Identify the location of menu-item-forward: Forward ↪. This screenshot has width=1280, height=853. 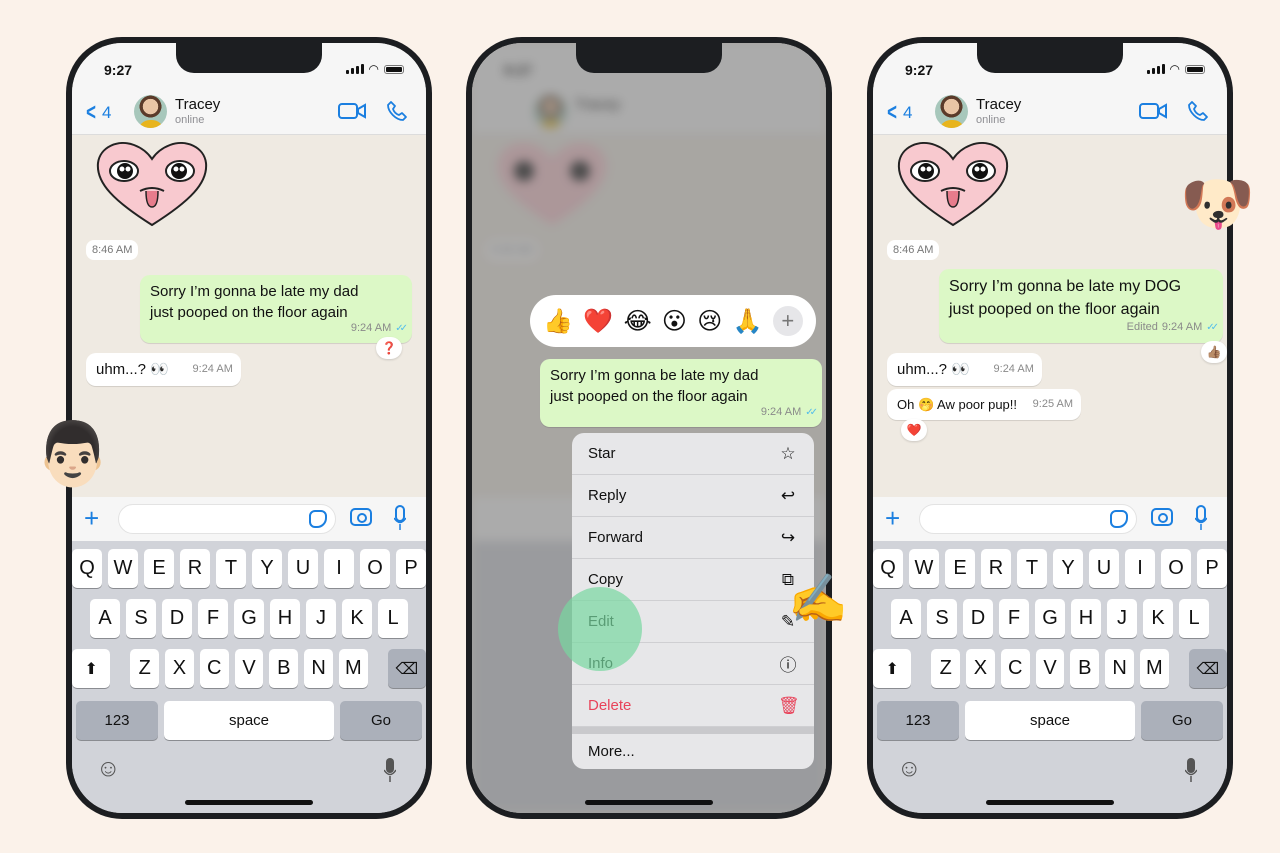
(693, 538).